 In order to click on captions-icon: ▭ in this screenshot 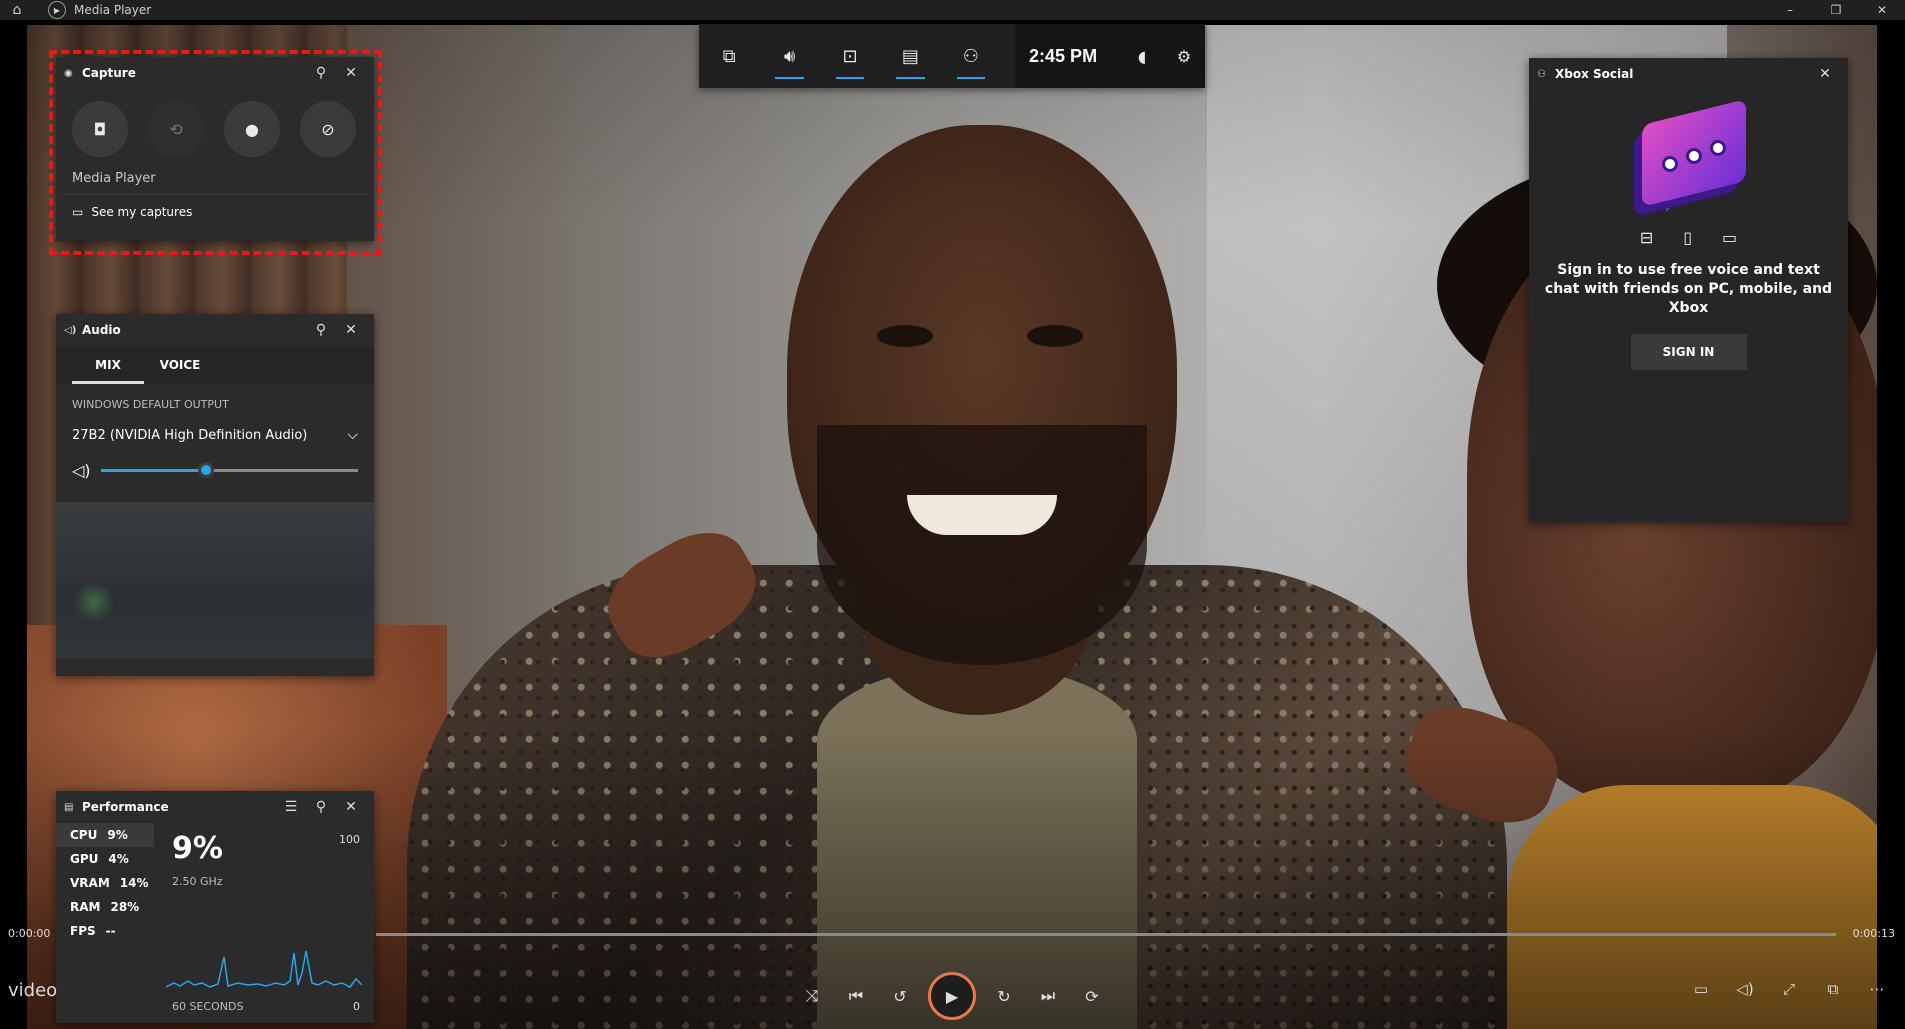, I will do `click(1701, 989)`.